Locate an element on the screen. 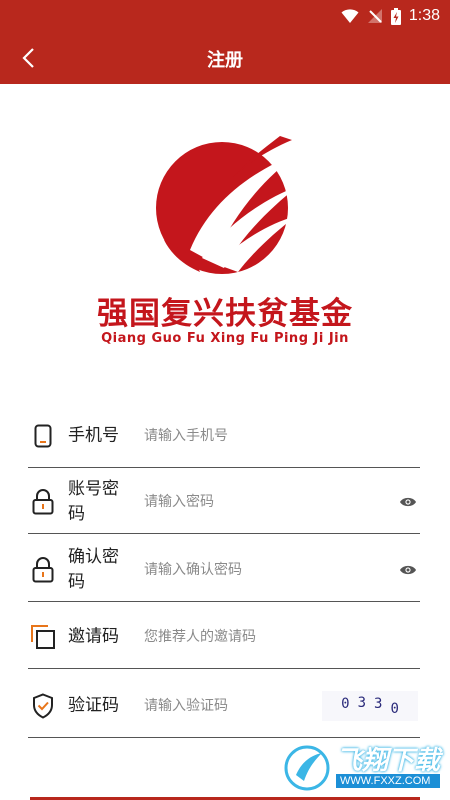 This screenshot has width=450, height=800. phone-icon is located at coordinates (43, 436).